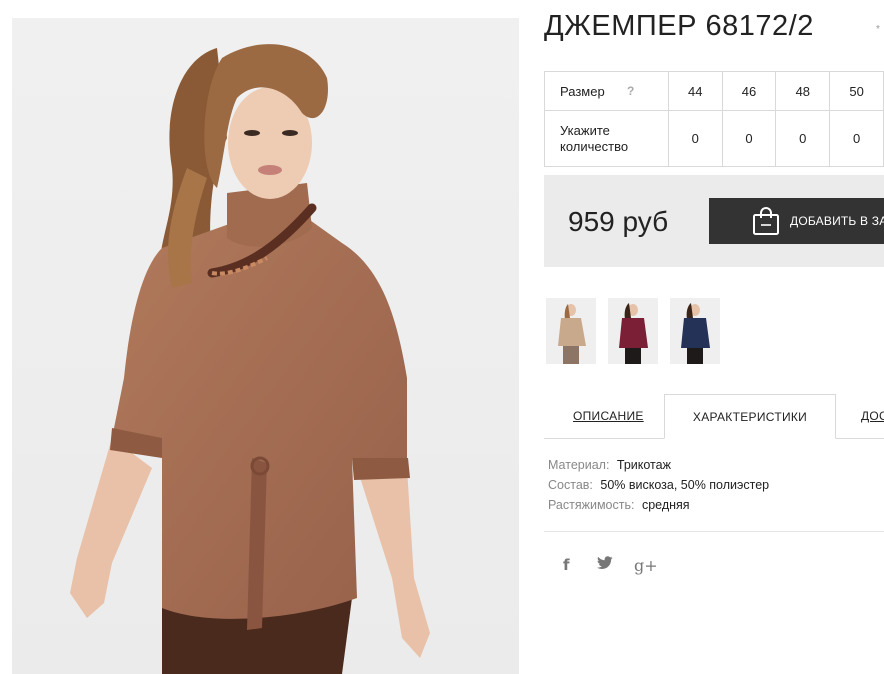  I want to click on product-tabs: ОПИСАНИЕ ХАРАКТЕРИСТИКИ ДОС, so click(714, 416).